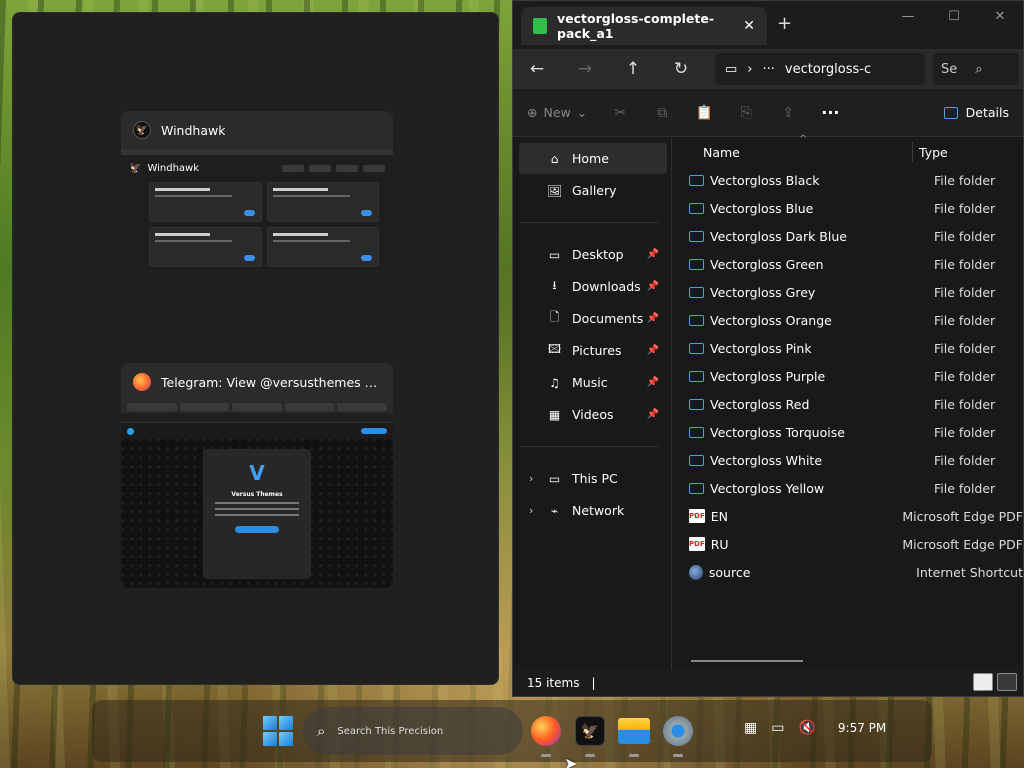 The image size is (1024, 768). I want to click on taskbar-search-box: ⌕ Search This Precision, so click(413, 731).